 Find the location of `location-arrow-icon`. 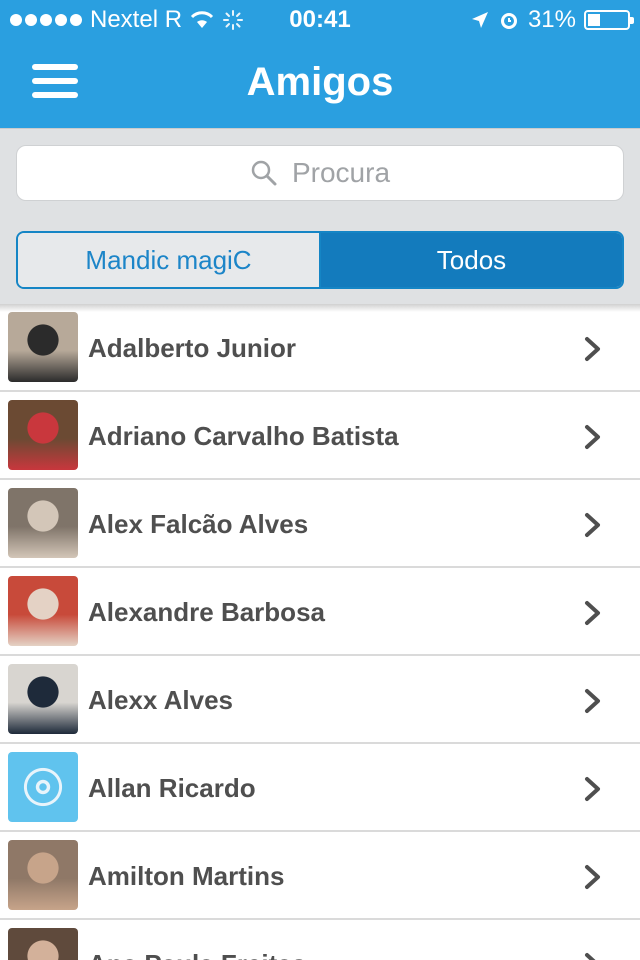

location-arrow-icon is located at coordinates (479, 20).